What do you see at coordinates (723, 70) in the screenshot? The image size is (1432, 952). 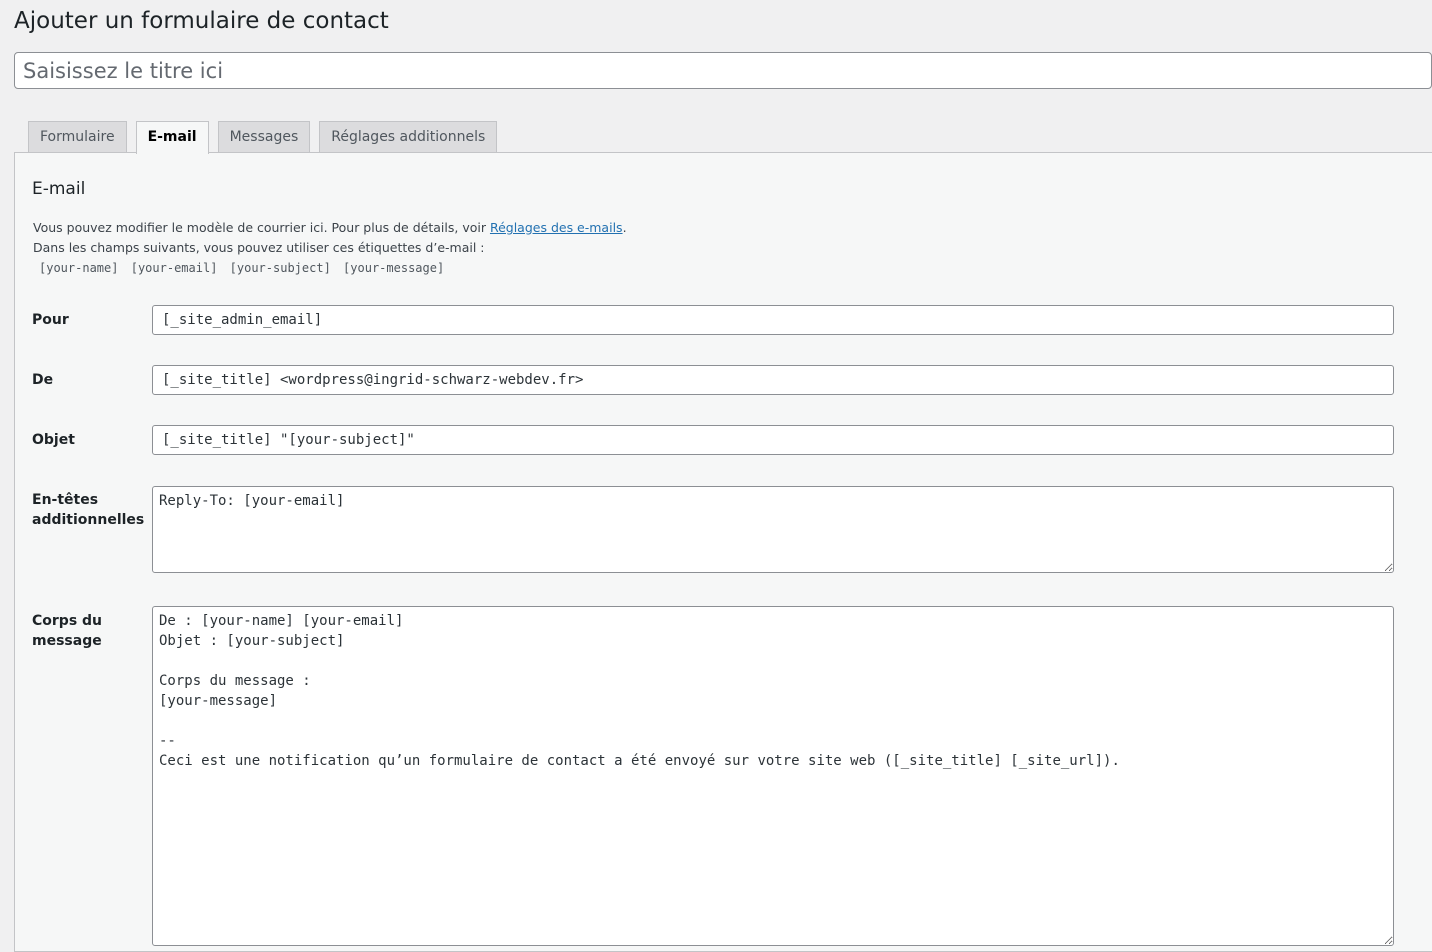 I see `form-title-input` at bounding box center [723, 70].